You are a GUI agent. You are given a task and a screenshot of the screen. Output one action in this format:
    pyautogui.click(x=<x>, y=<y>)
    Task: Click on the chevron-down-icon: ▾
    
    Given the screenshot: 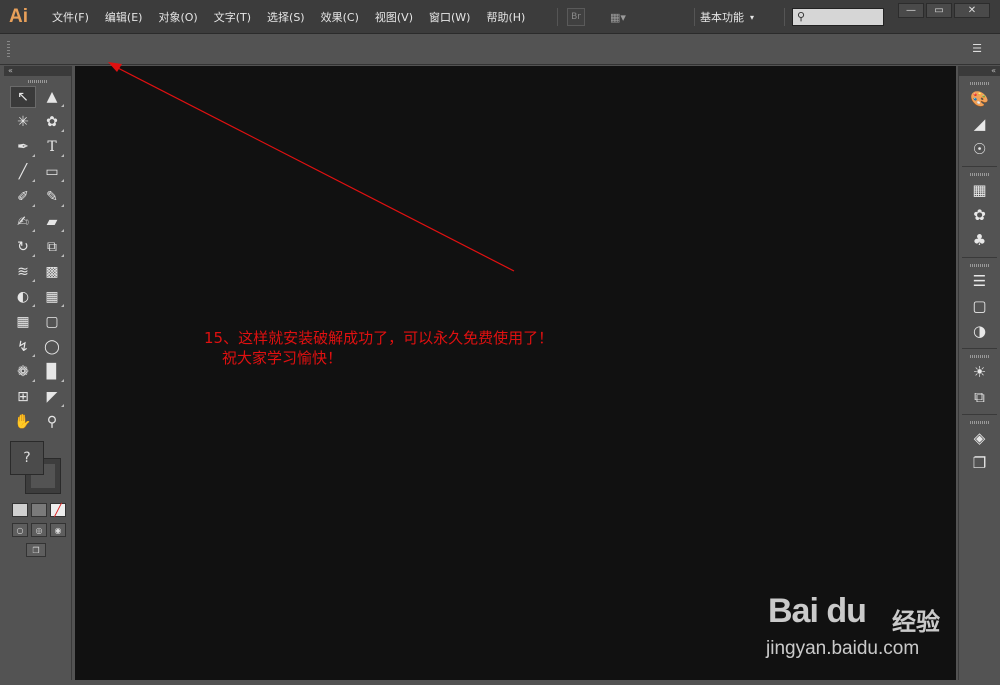 What is the action you would take?
    pyautogui.click(x=752, y=17)
    